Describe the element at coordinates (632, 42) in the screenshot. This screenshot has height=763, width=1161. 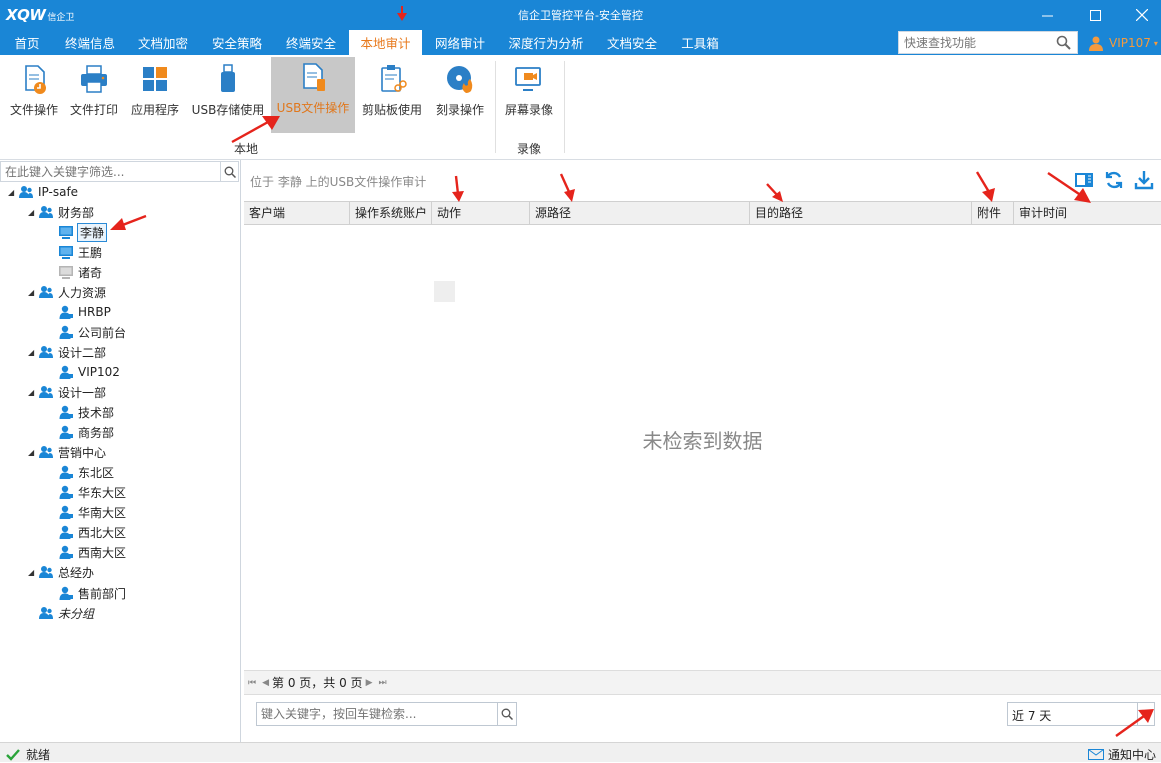
I see `tab-doc-security: 文档安全` at that location.